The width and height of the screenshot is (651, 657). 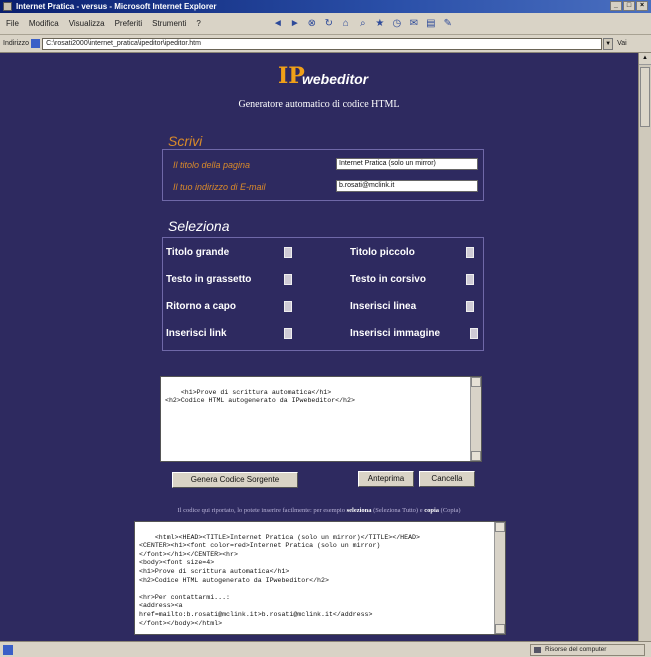 I want to click on home-icon: ⌂, so click(x=346, y=24).